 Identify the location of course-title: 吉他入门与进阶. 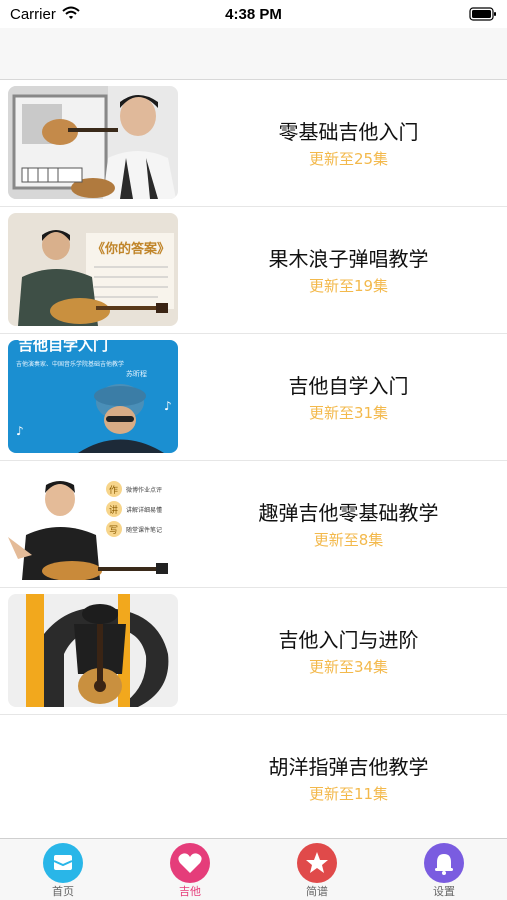
(348, 640).